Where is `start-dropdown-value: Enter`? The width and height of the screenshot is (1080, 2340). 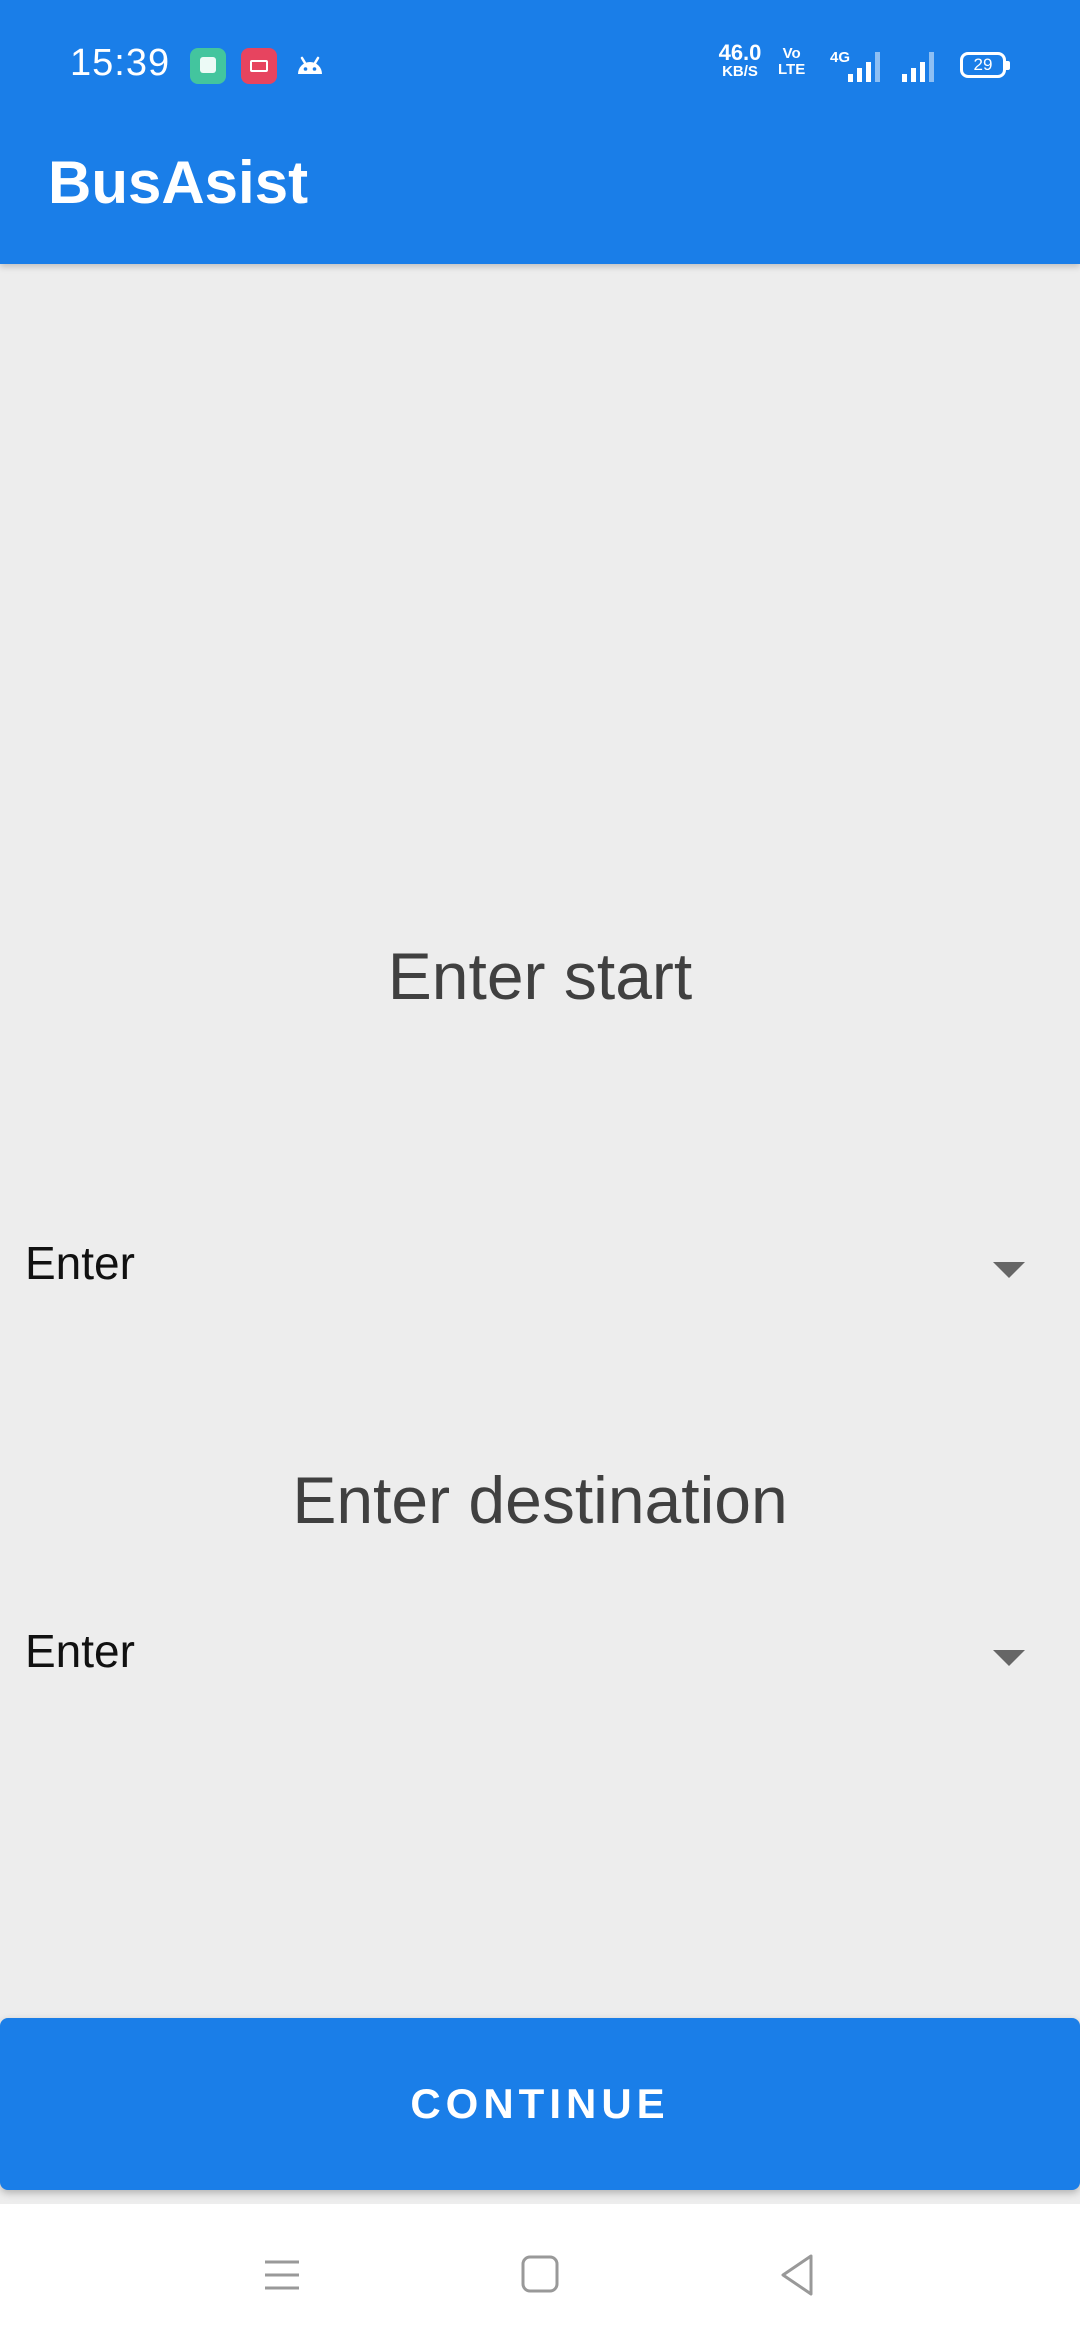 start-dropdown-value: Enter is located at coordinates (80, 1263).